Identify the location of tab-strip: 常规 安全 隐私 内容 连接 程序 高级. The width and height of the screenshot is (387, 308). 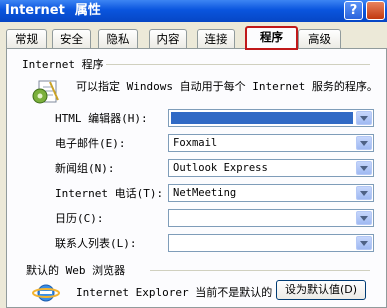
(193, 38).